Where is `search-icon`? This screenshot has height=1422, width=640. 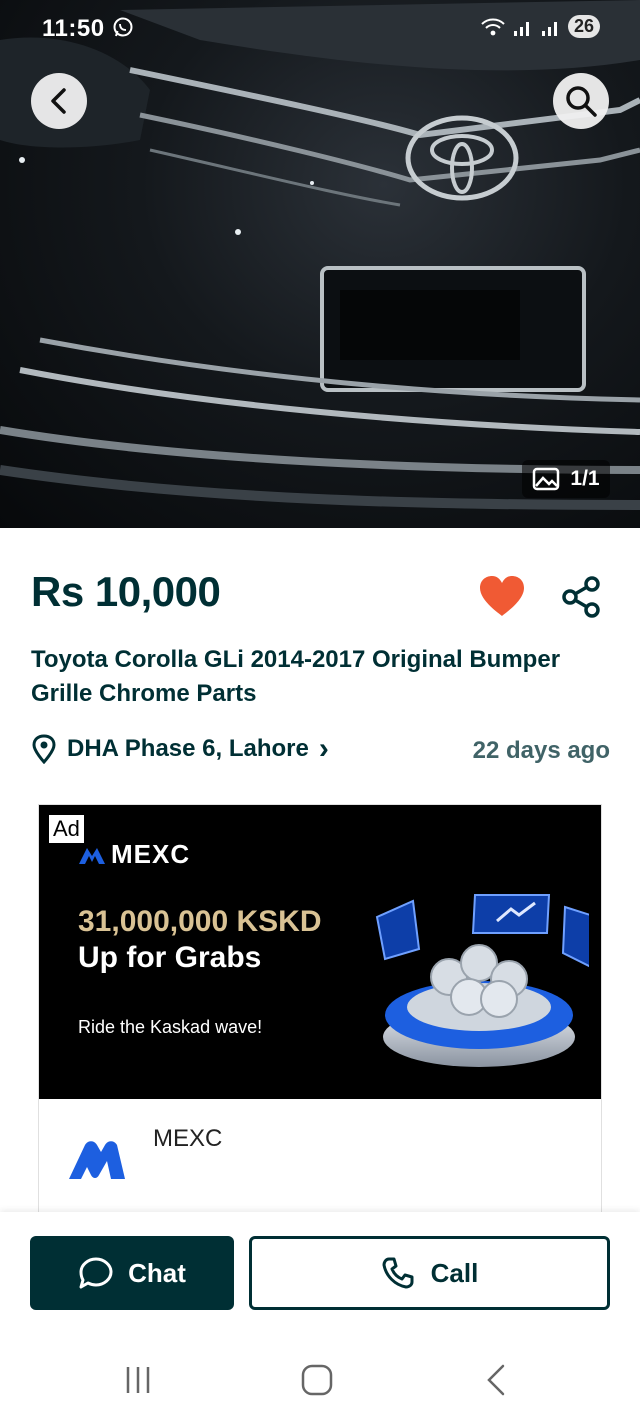
search-icon is located at coordinates (581, 101).